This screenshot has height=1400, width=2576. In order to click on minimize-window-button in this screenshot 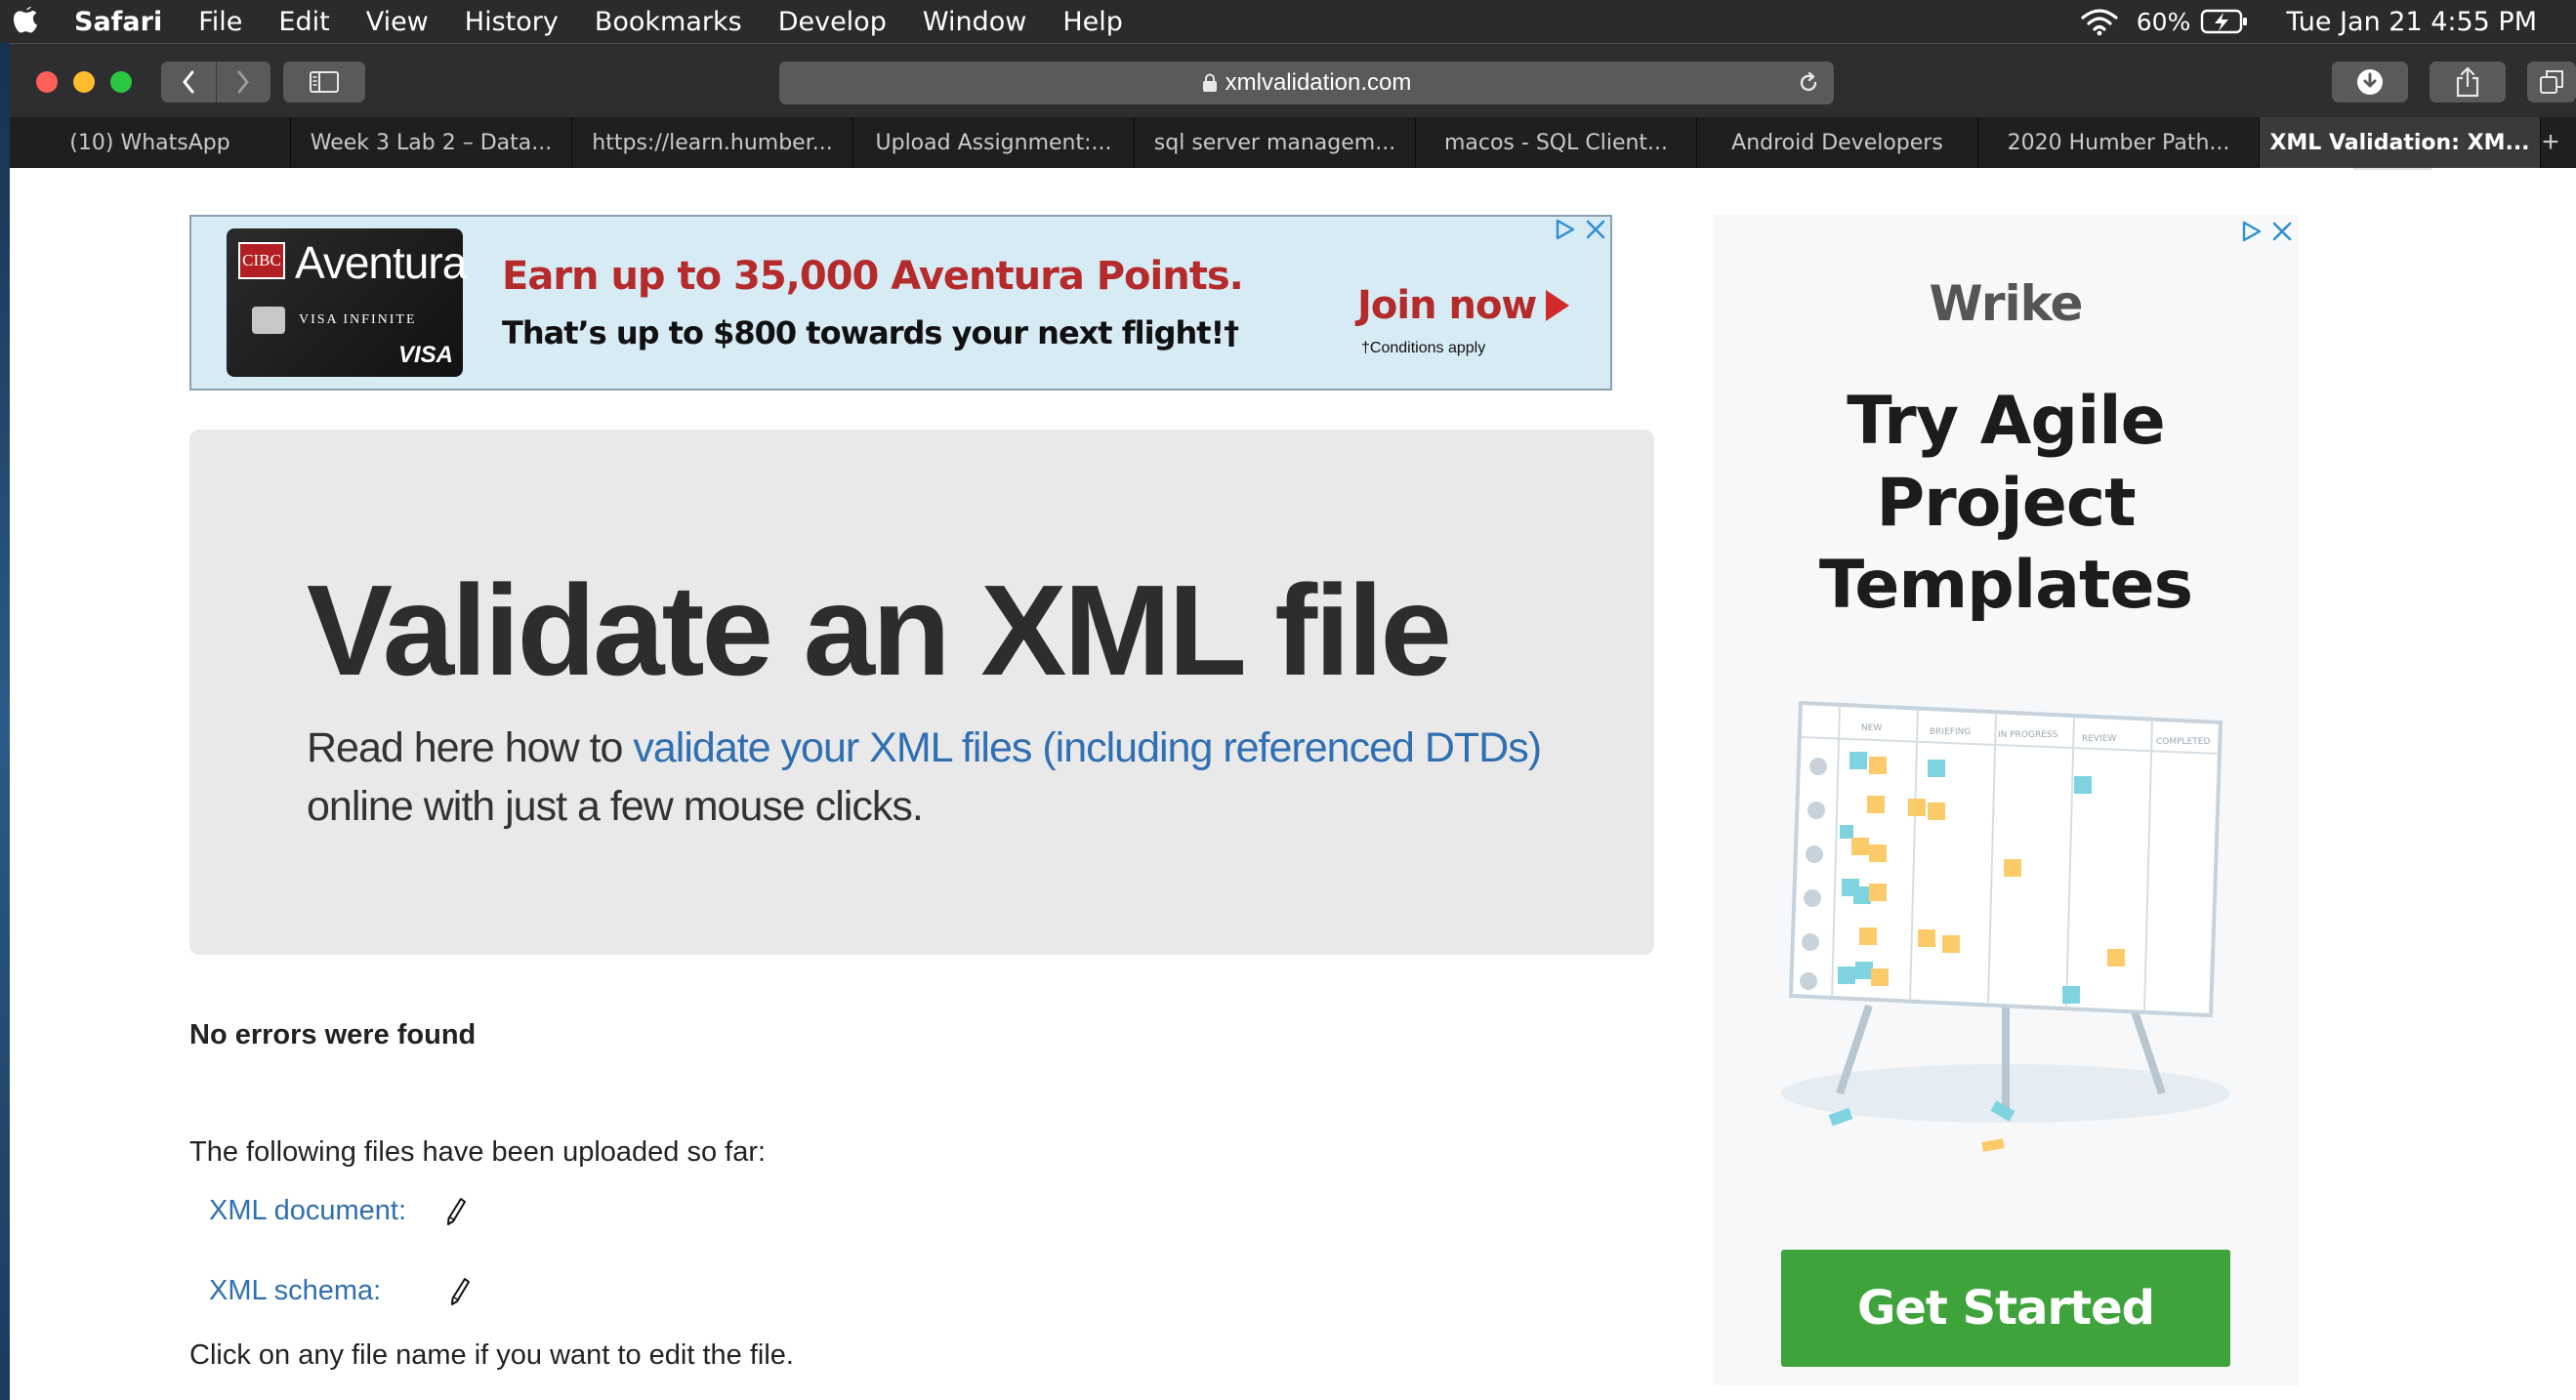, I will do `click(84, 82)`.